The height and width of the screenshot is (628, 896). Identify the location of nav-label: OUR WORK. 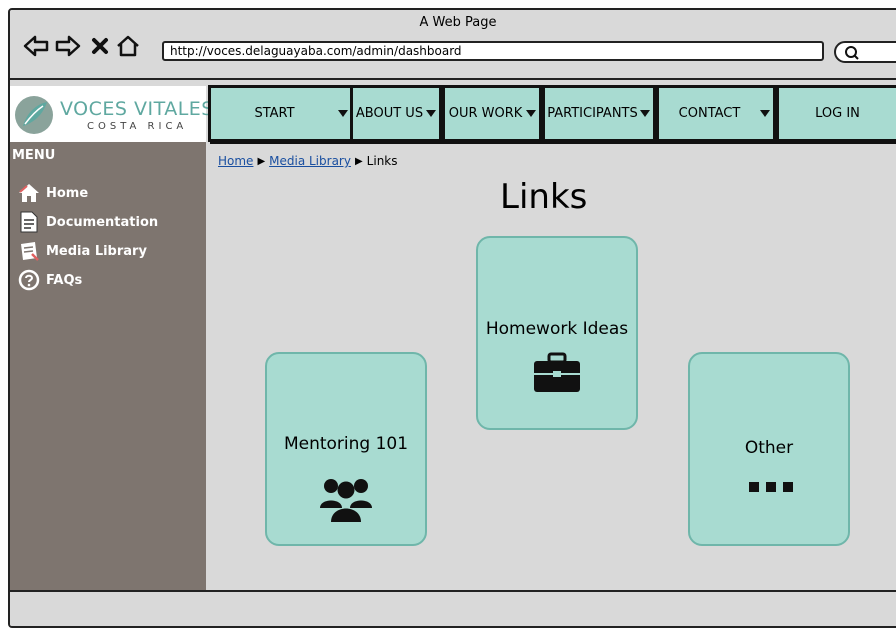
(485, 113).